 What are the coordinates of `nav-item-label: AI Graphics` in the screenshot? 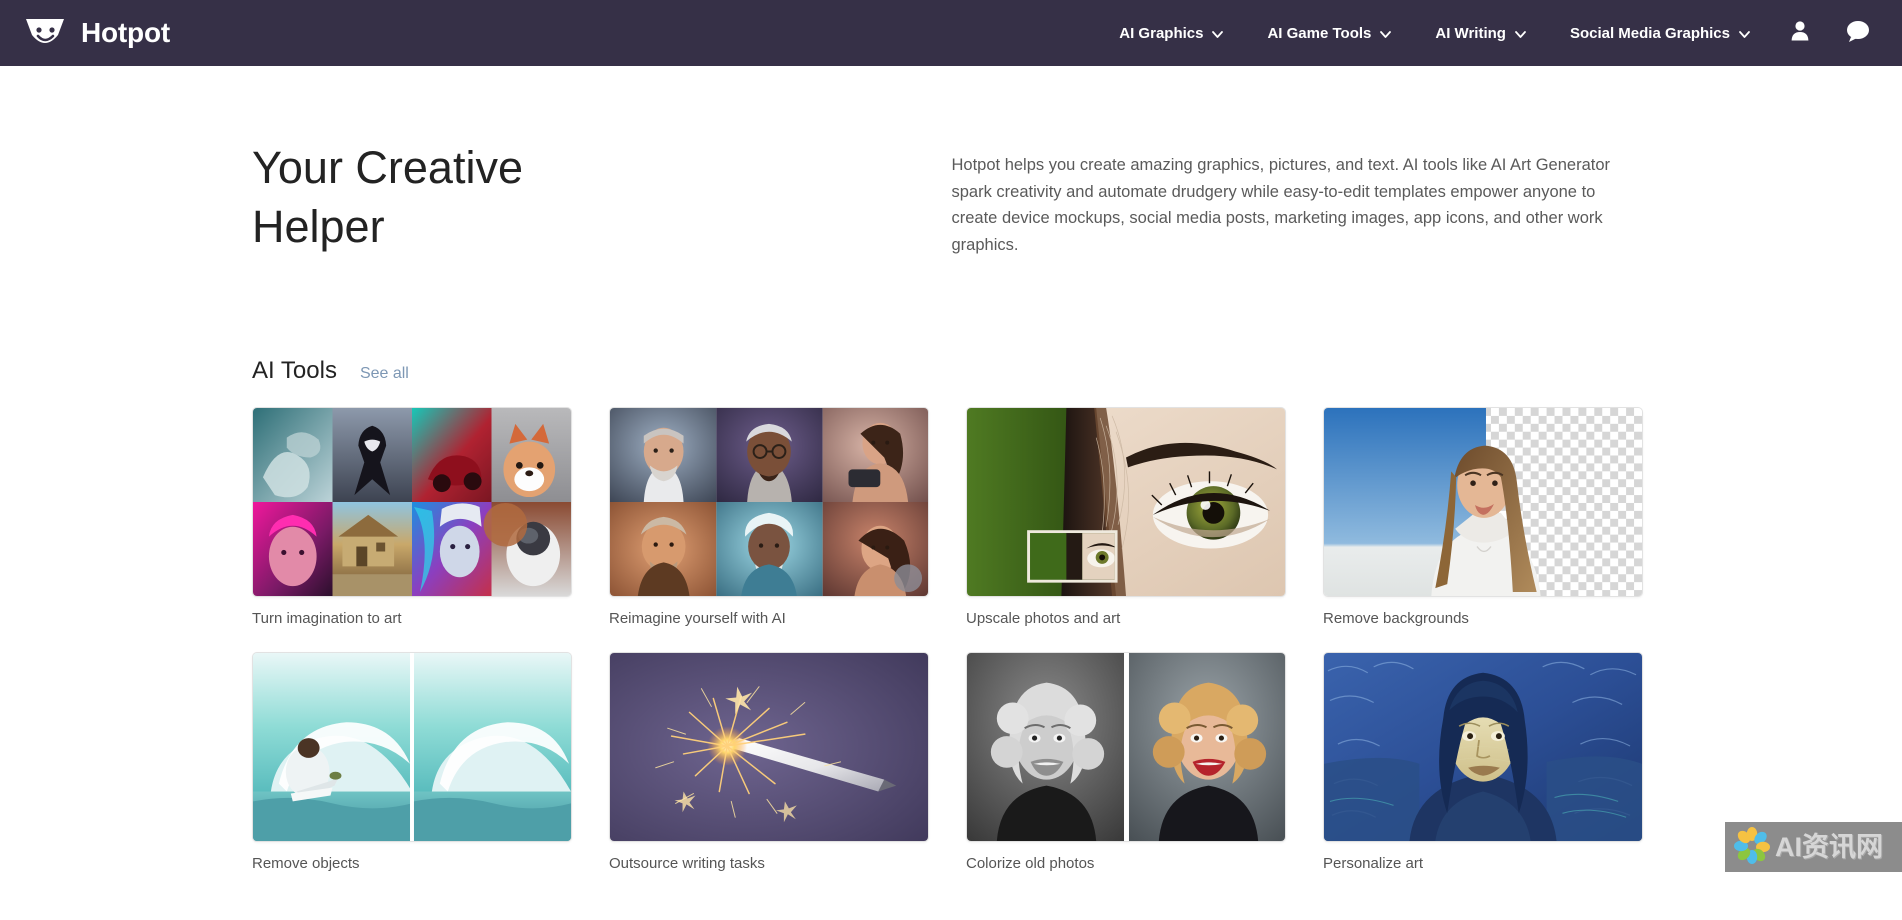 It's located at (1161, 33).